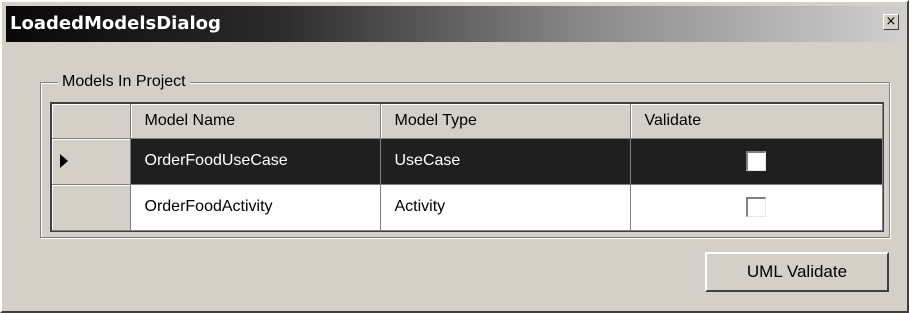  What do you see at coordinates (454, 24) in the screenshot?
I see `title-bar: LoadedModelsDialog ×` at bounding box center [454, 24].